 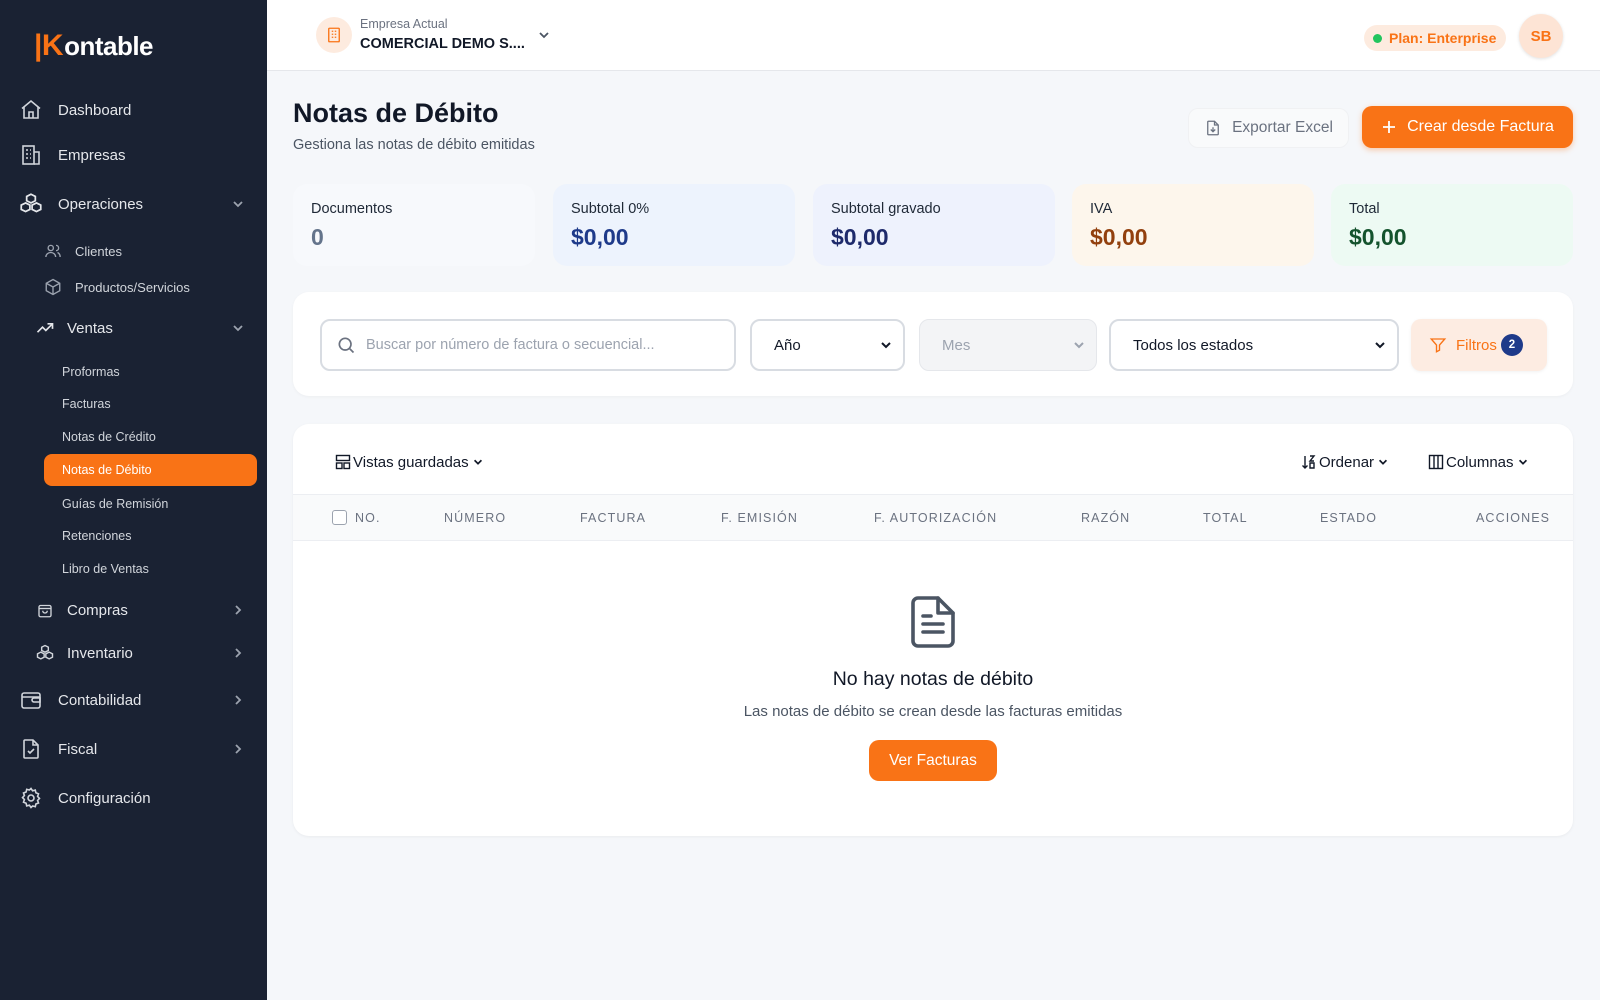 What do you see at coordinates (133, 437) in the screenshot?
I see `sidebar-item-notas-credito: Notas de Crédito` at bounding box center [133, 437].